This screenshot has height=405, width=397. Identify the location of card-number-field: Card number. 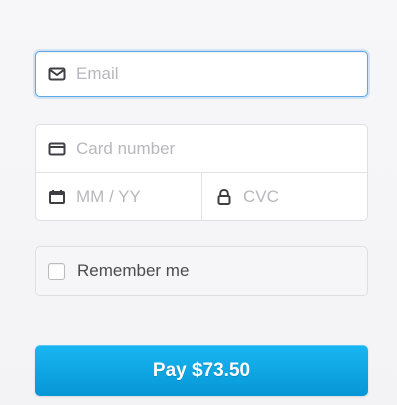
(201, 149).